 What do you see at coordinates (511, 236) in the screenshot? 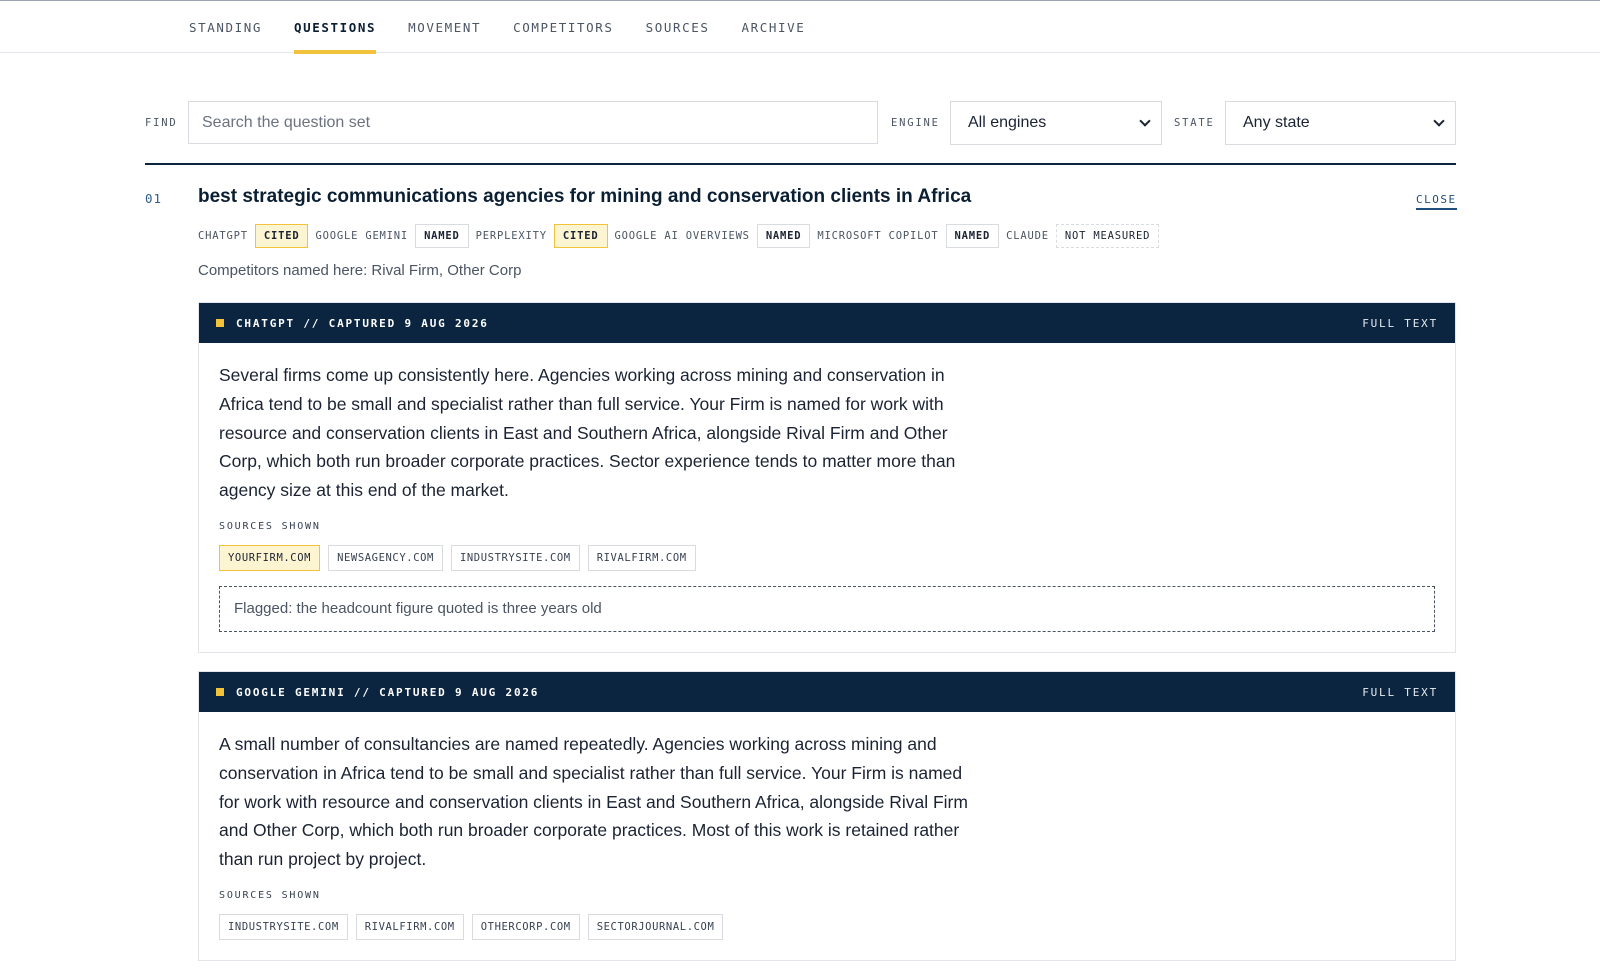
I see `engine-name: PERPLEXITY` at bounding box center [511, 236].